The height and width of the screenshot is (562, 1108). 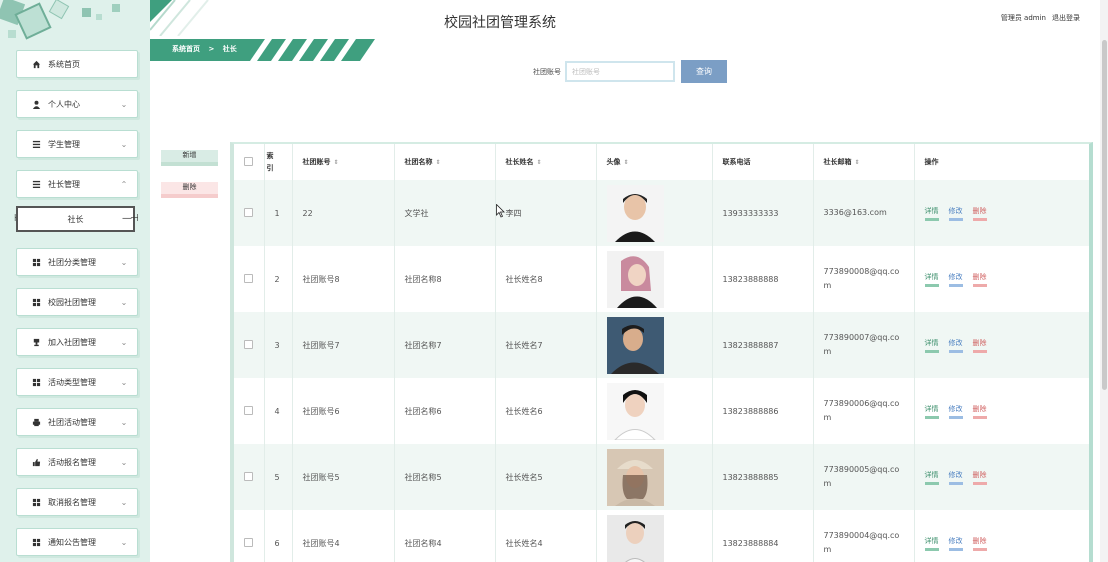 What do you see at coordinates (124, 184) in the screenshot?
I see `chevron-up-icon: ⌃` at bounding box center [124, 184].